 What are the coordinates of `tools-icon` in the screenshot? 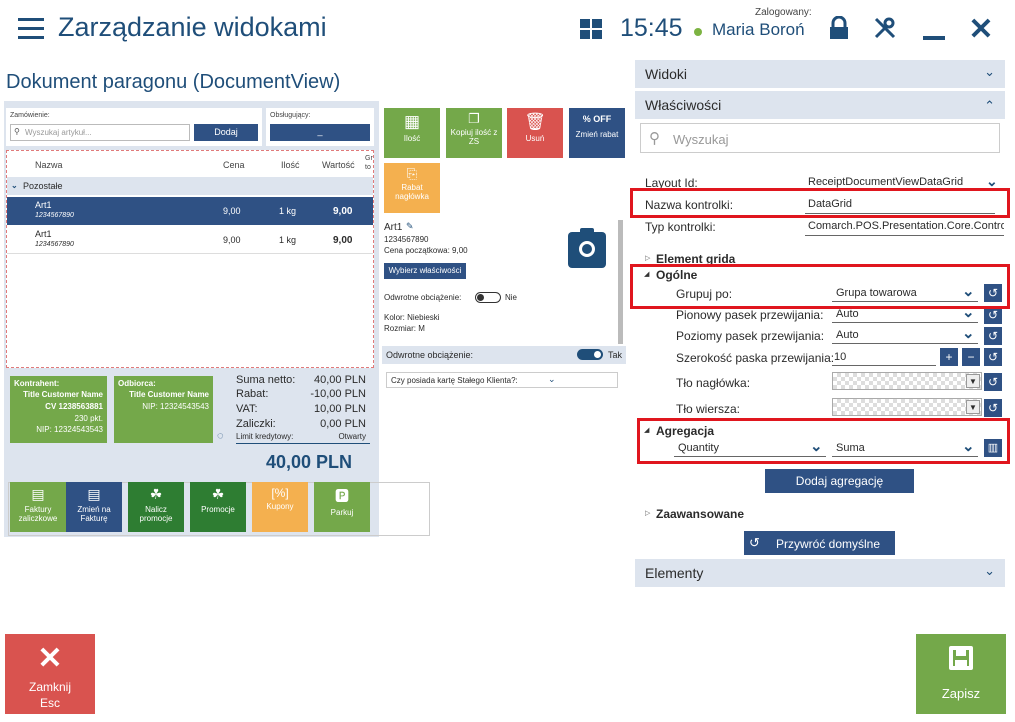 It's located at (885, 31).